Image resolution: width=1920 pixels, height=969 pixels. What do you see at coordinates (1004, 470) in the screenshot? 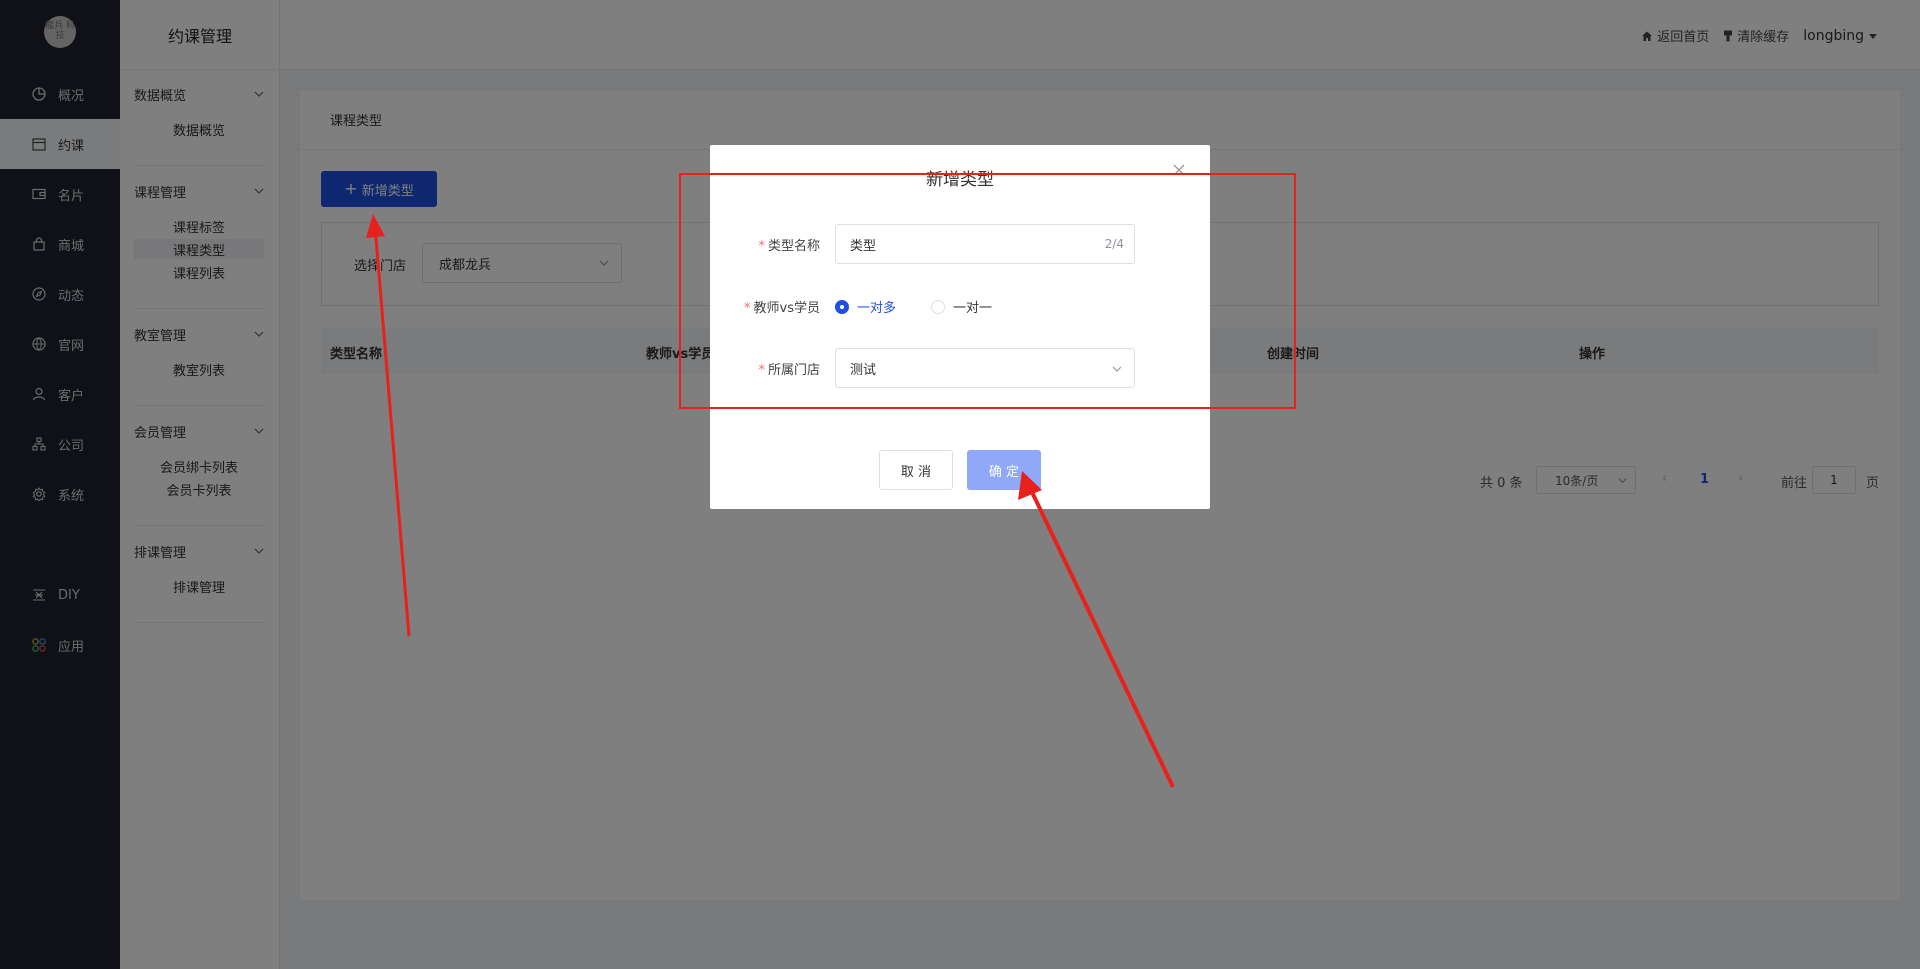
I see `confirm-button: 确 定` at bounding box center [1004, 470].